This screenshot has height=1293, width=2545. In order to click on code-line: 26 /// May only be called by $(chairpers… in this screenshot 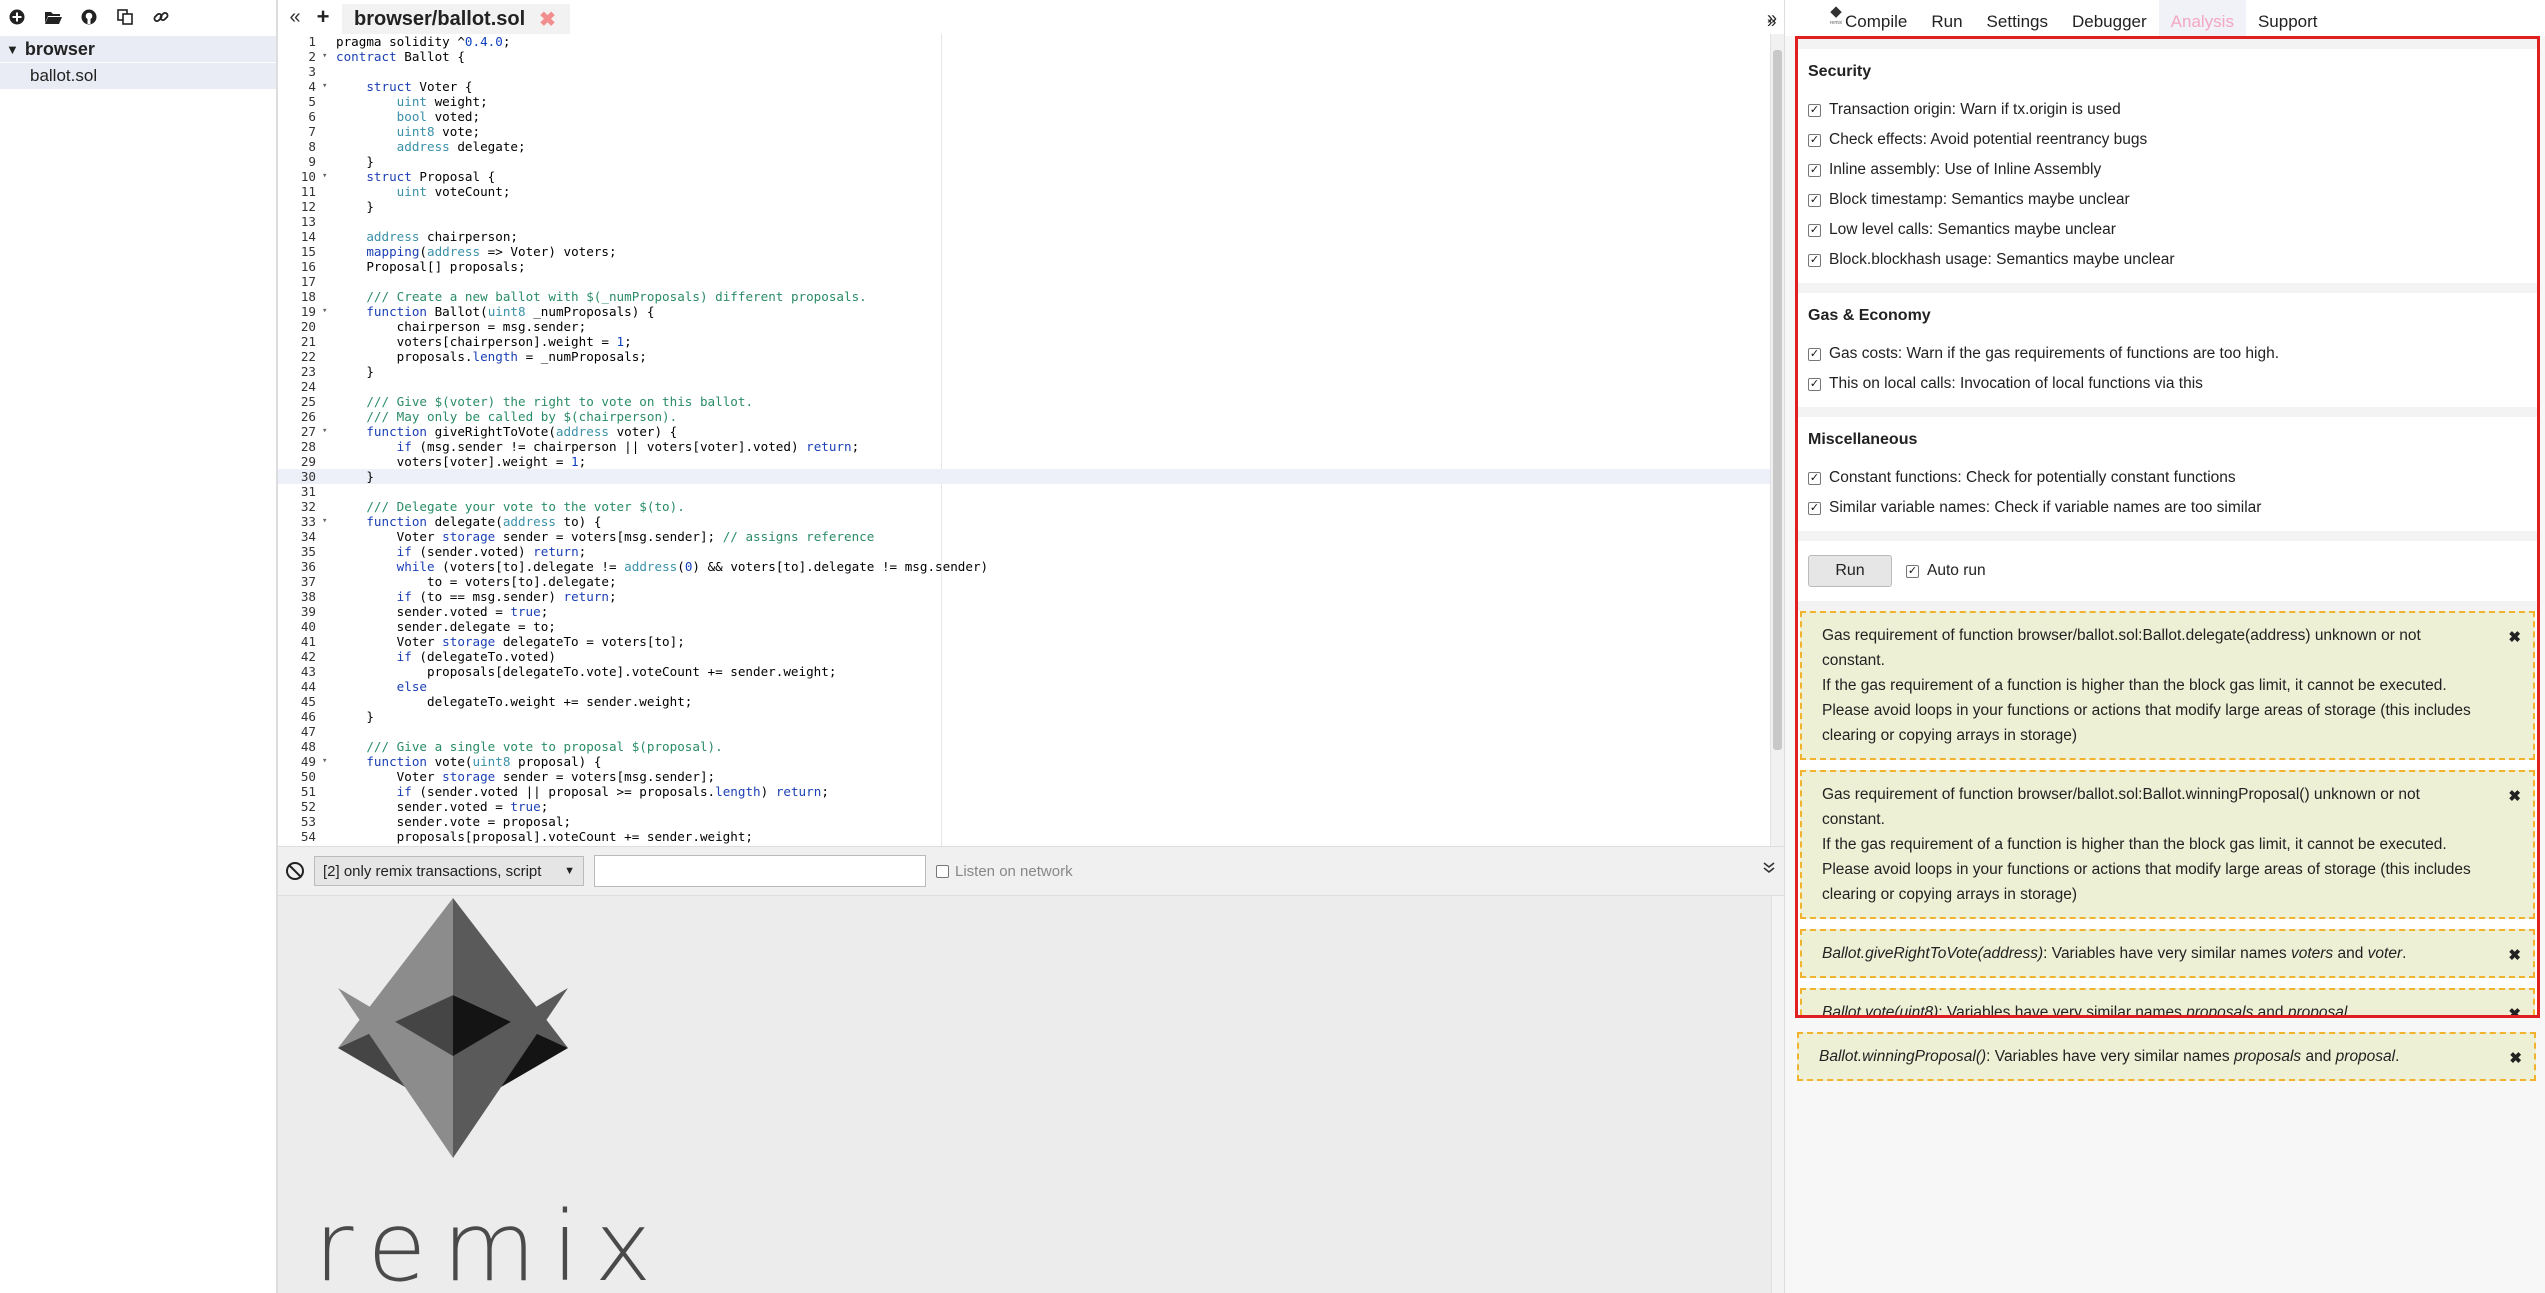, I will do `click(1024, 416)`.